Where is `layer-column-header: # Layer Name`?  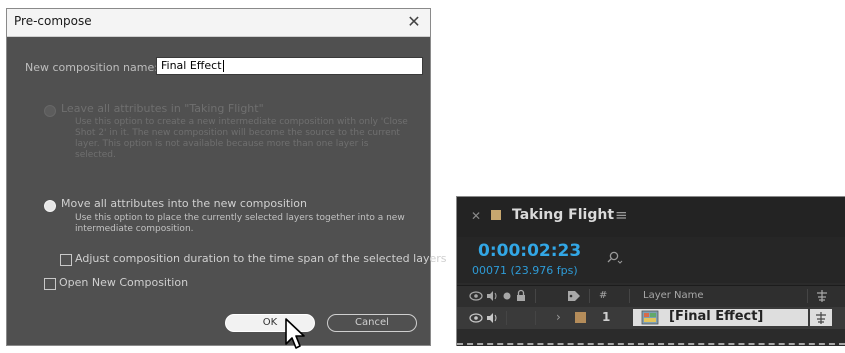 layer-column-header: # Layer Name is located at coordinates (651, 296).